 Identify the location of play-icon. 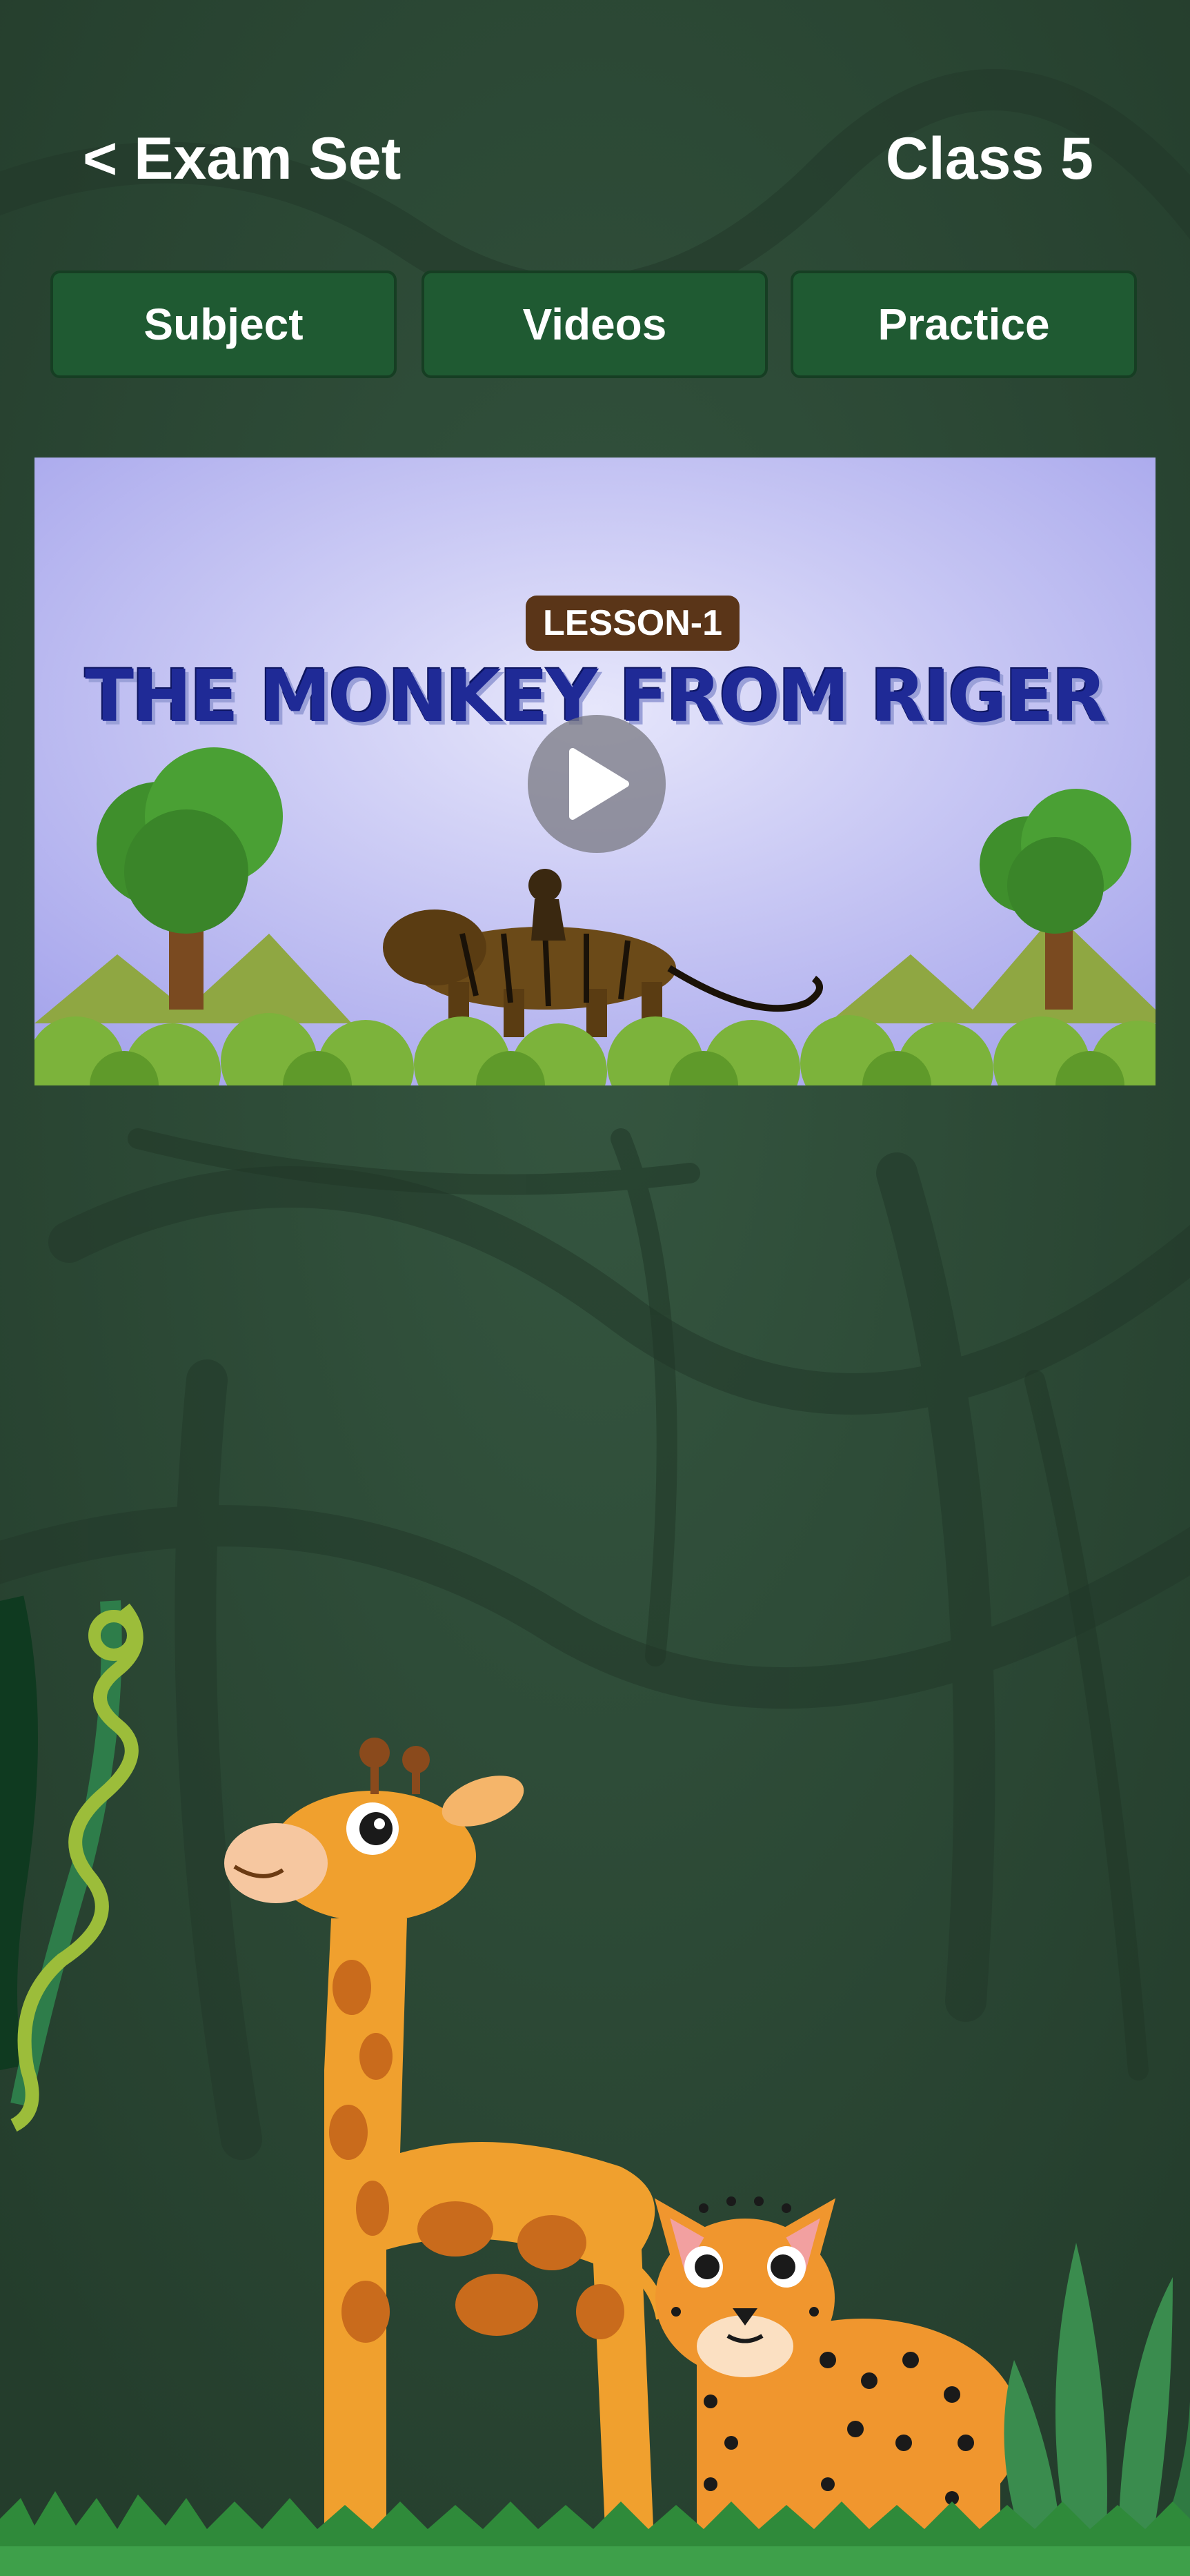
(599, 784).